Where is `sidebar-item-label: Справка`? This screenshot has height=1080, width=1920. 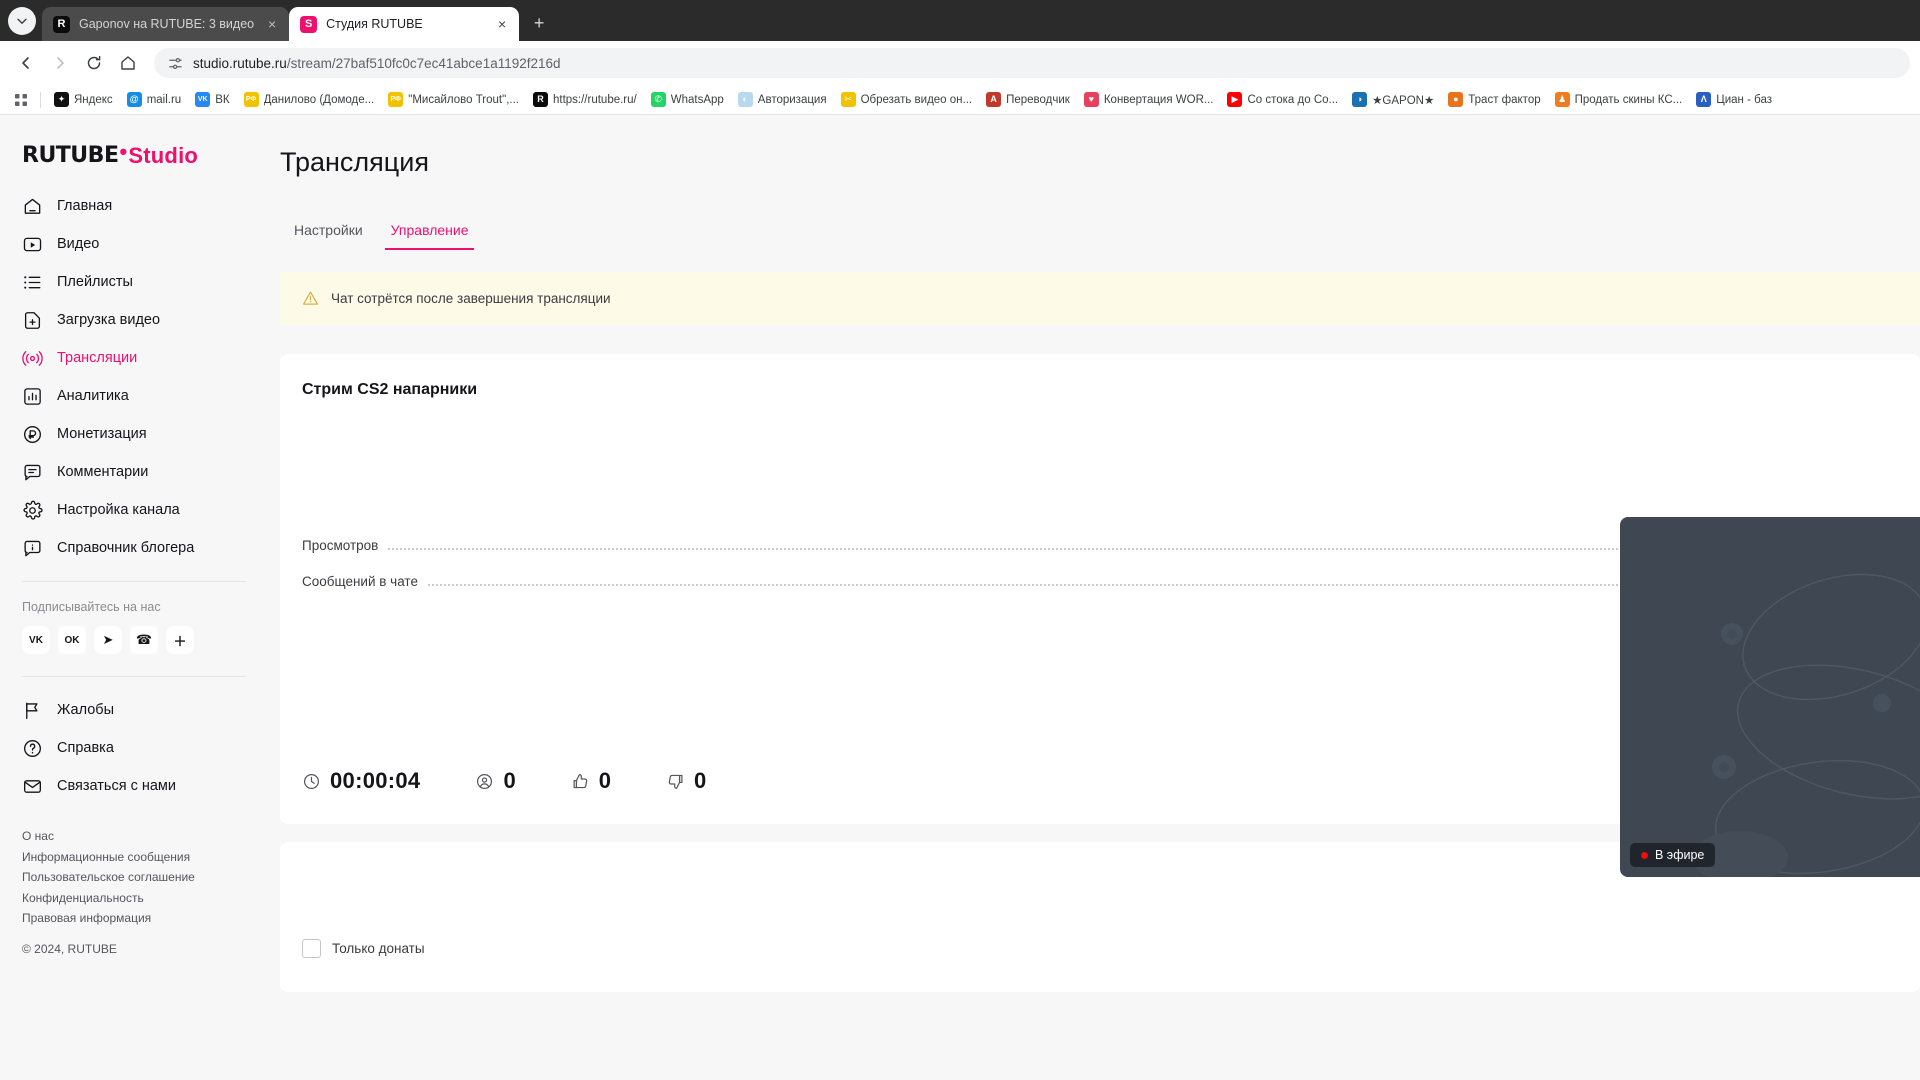
sidebar-item-label: Справка is located at coordinates (85, 748).